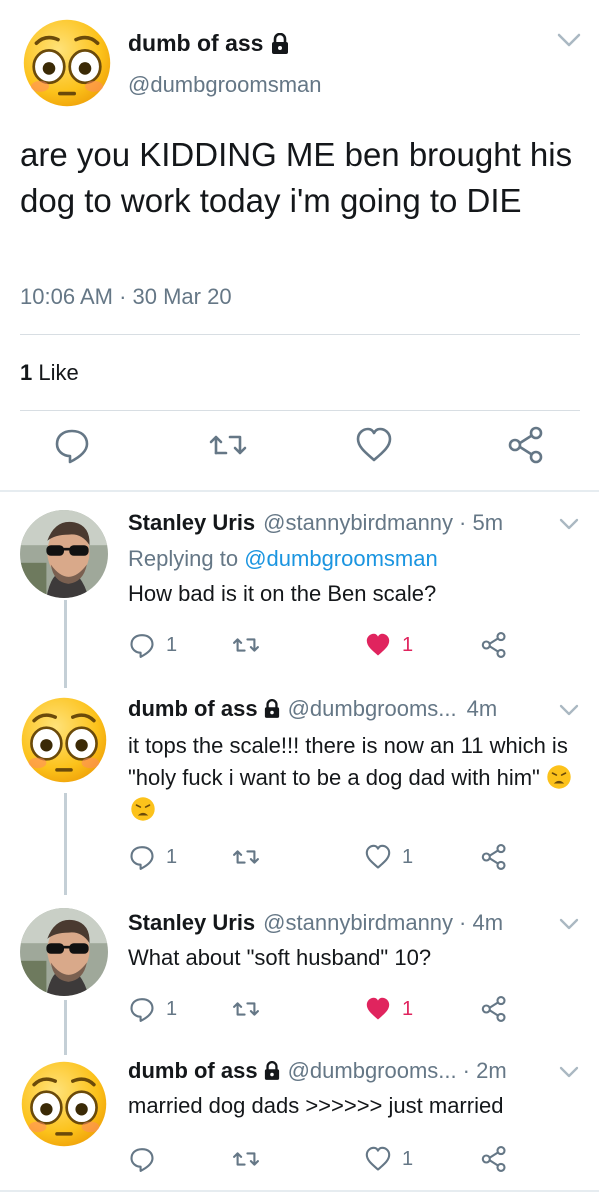 This screenshot has height=1200, width=599. I want to click on replying-to-label: Replying to, so click(183, 558).